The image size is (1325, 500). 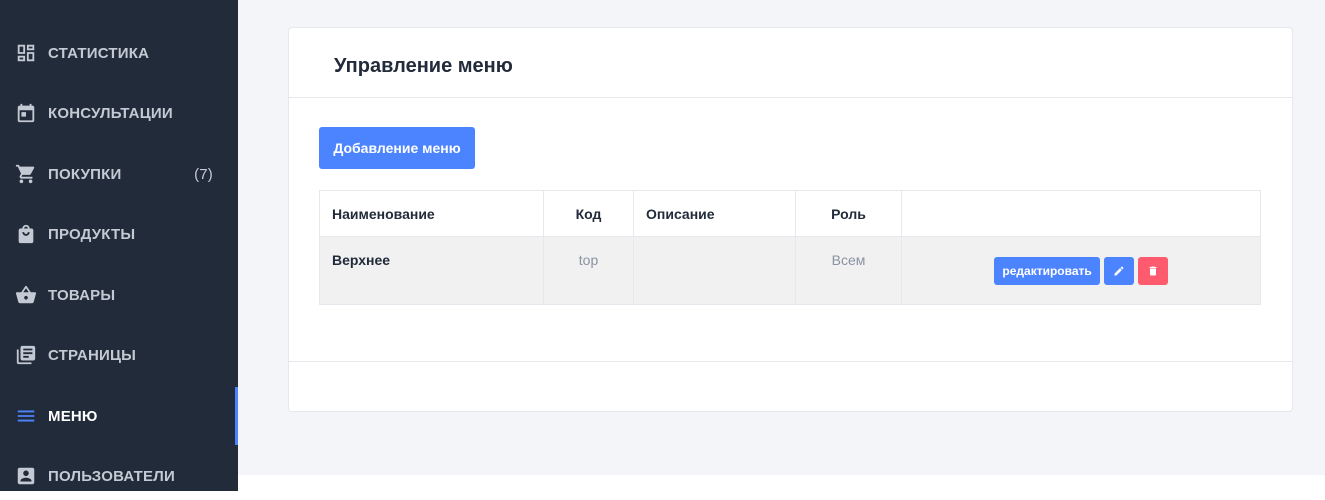 I want to click on menu-name-cell: Верхнее, so click(x=431, y=270).